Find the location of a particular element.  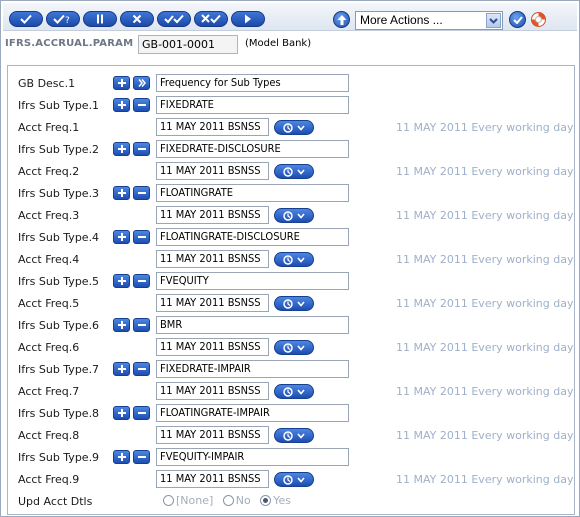

reverse-button is located at coordinates (211, 19).